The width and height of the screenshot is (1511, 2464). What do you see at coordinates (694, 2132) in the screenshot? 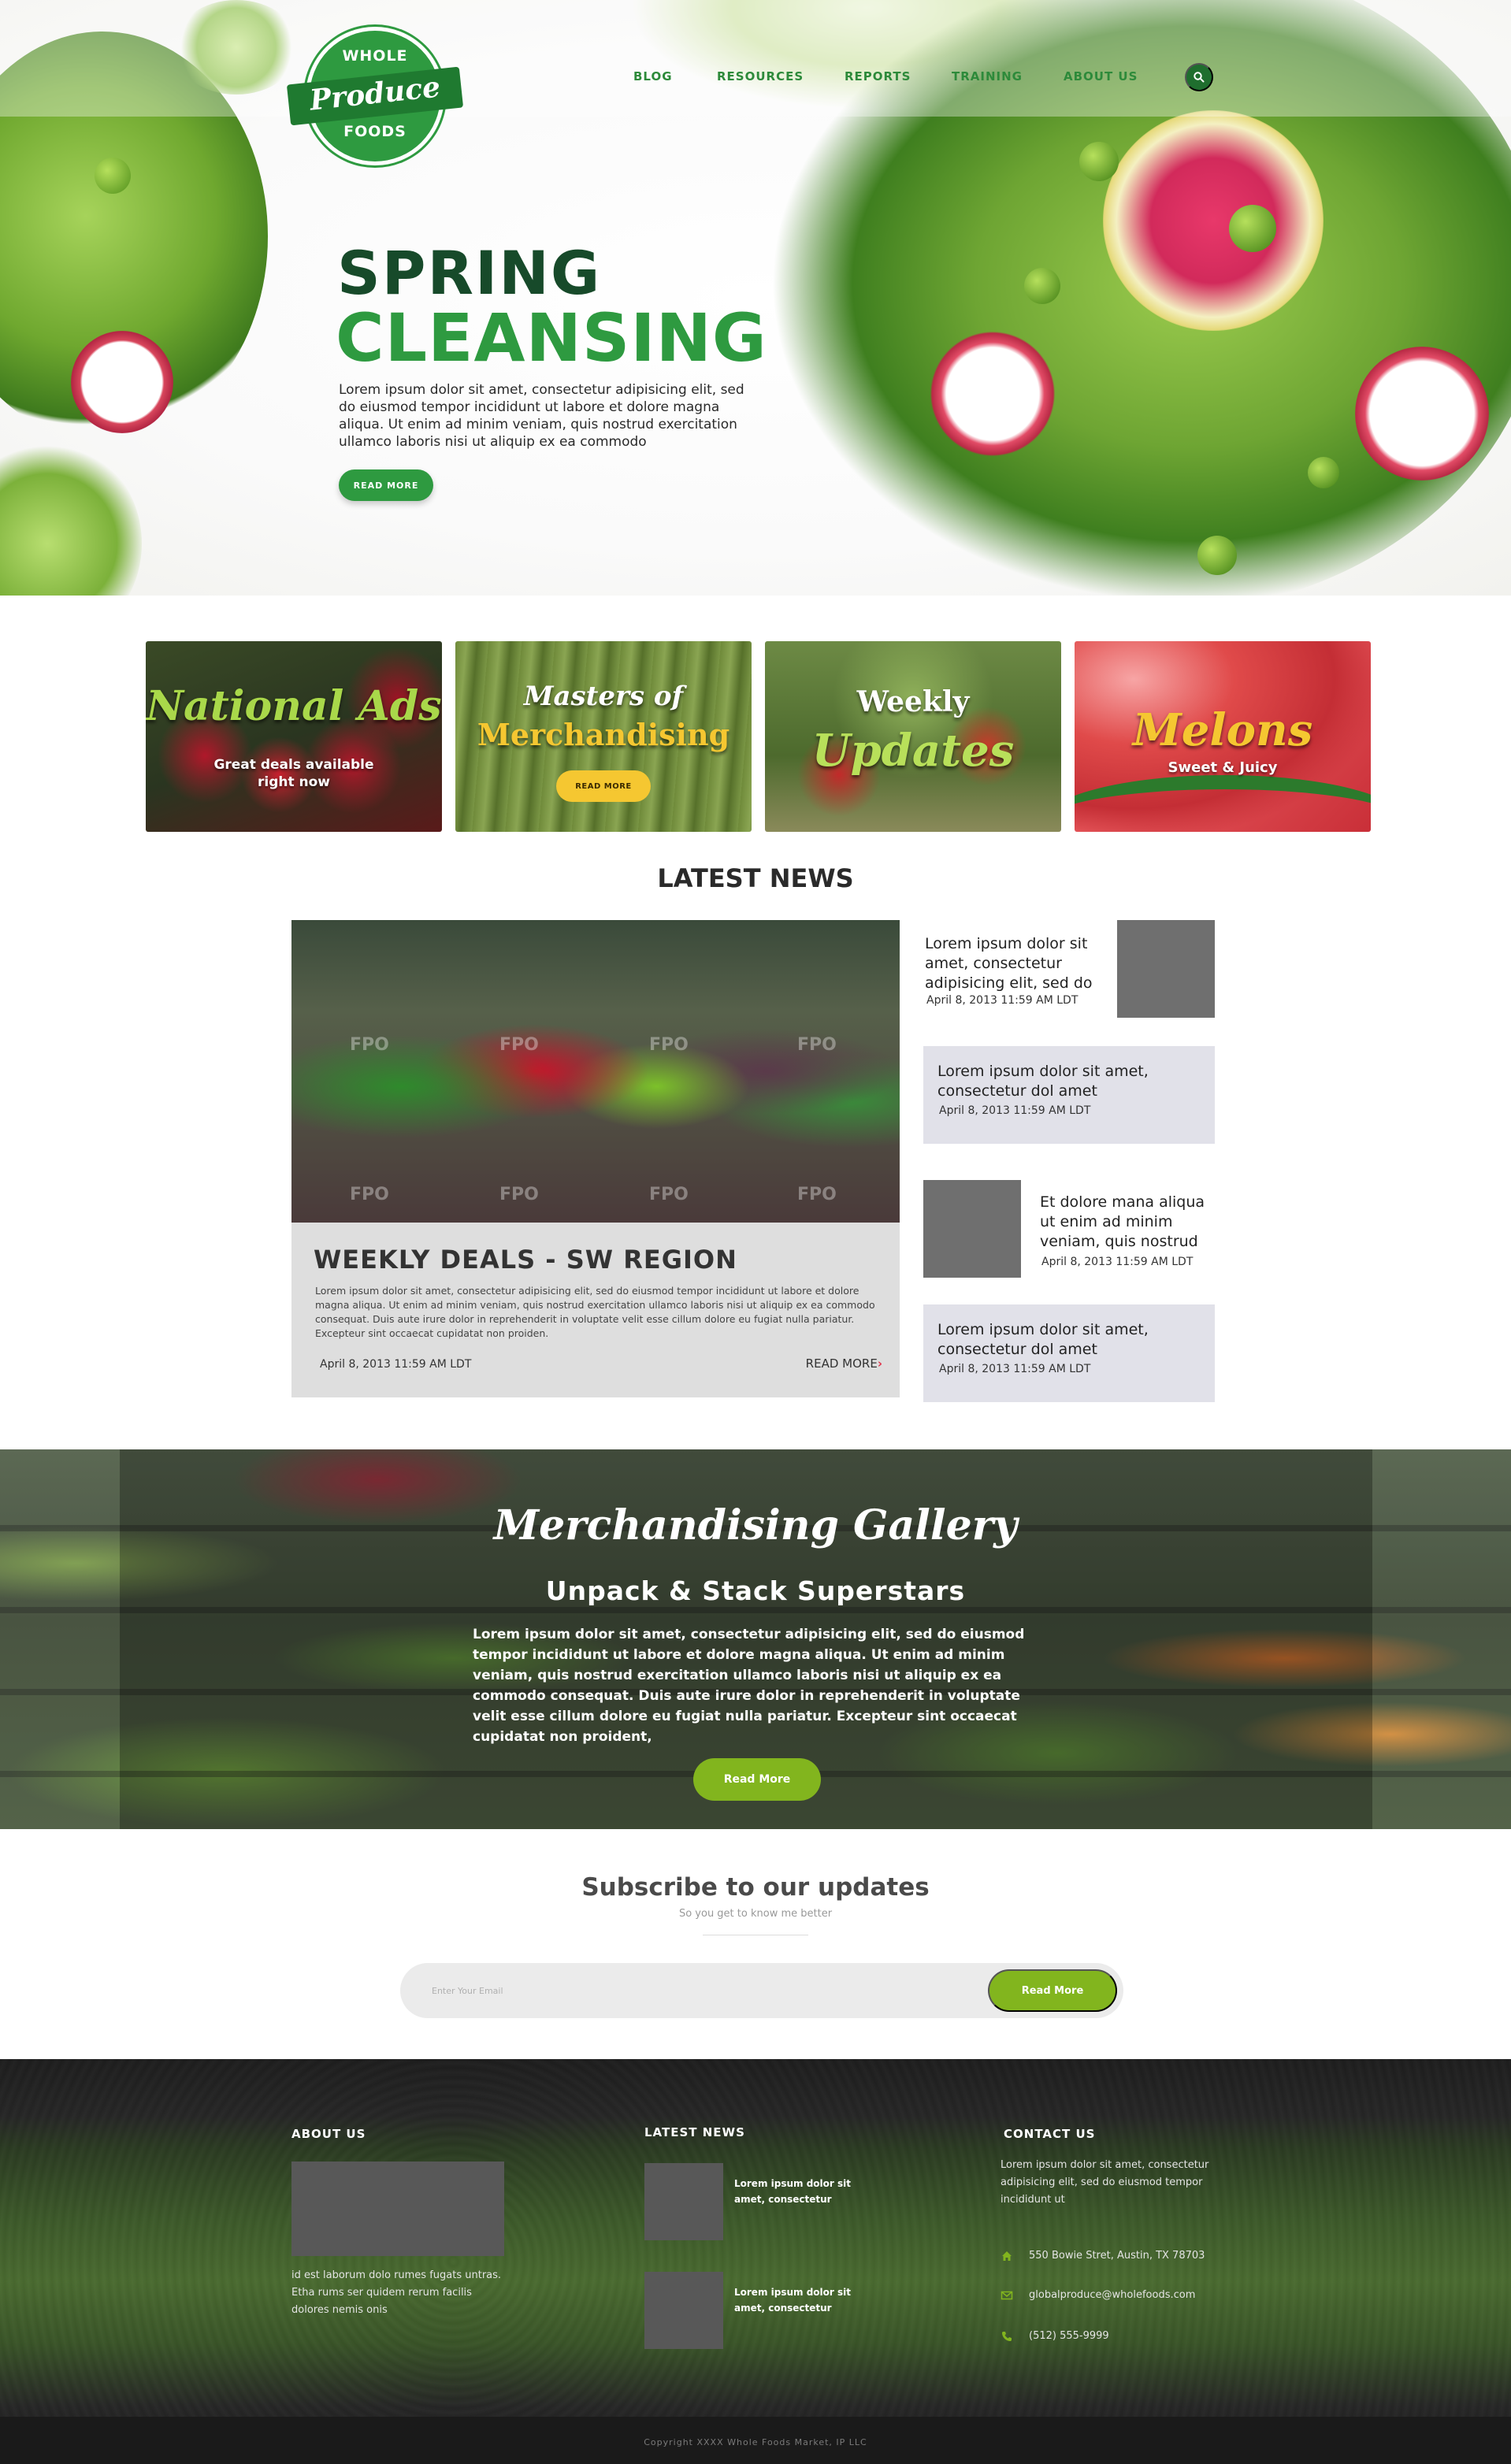
I see `footer-news-heading: LATEST NEWS` at bounding box center [694, 2132].